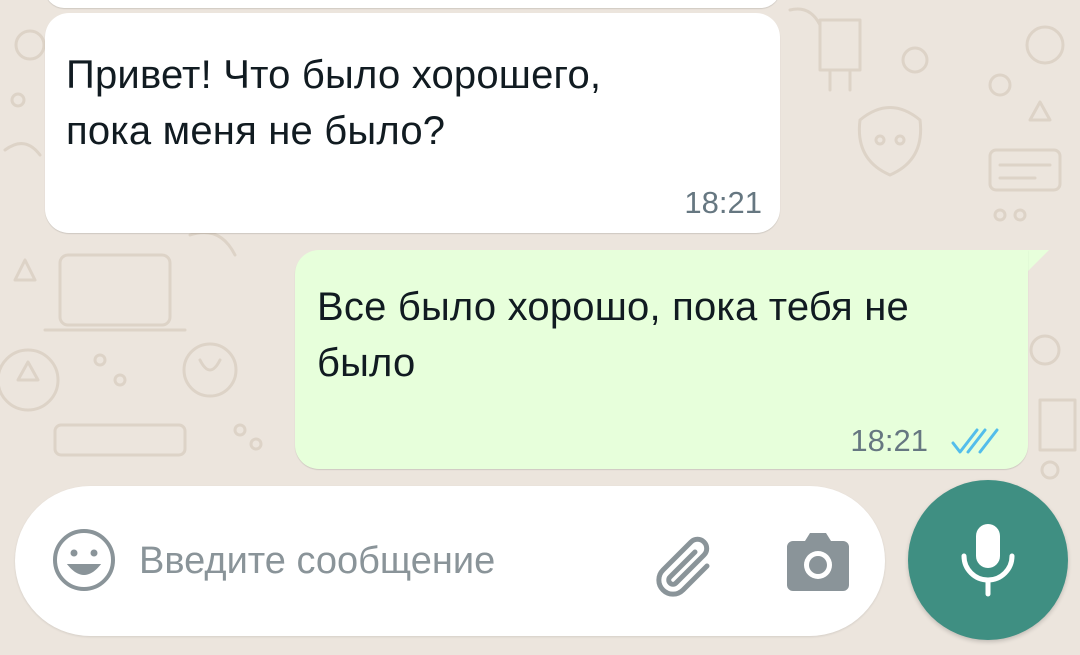 The height and width of the screenshot is (655, 1080). What do you see at coordinates (412, 4) in the screenshot?
I see `previous-message-bubble` at bounding box center [412, 4].